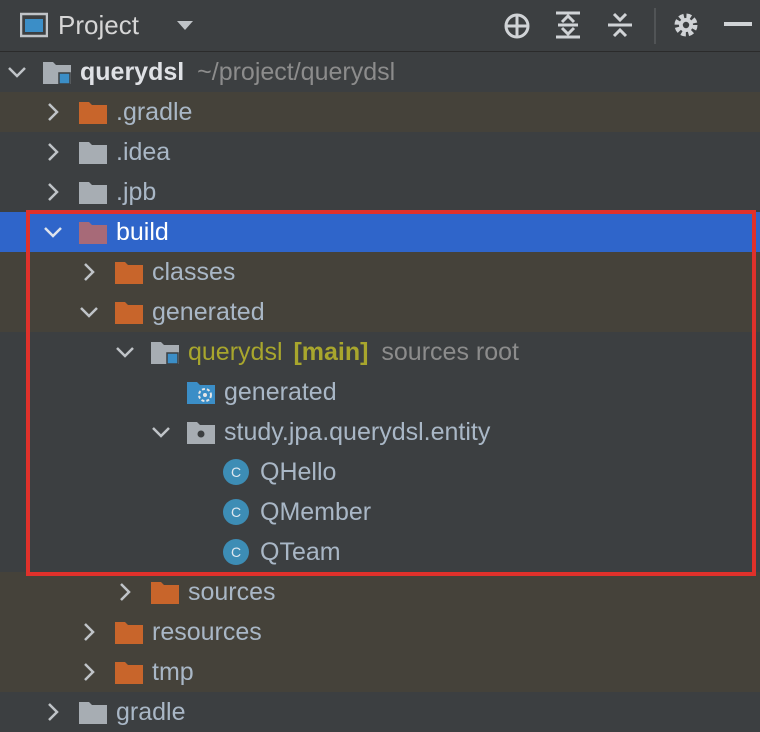 The height and width of the screenshot is (732, 760). I want to click on gear-icon, so click(686, 25).